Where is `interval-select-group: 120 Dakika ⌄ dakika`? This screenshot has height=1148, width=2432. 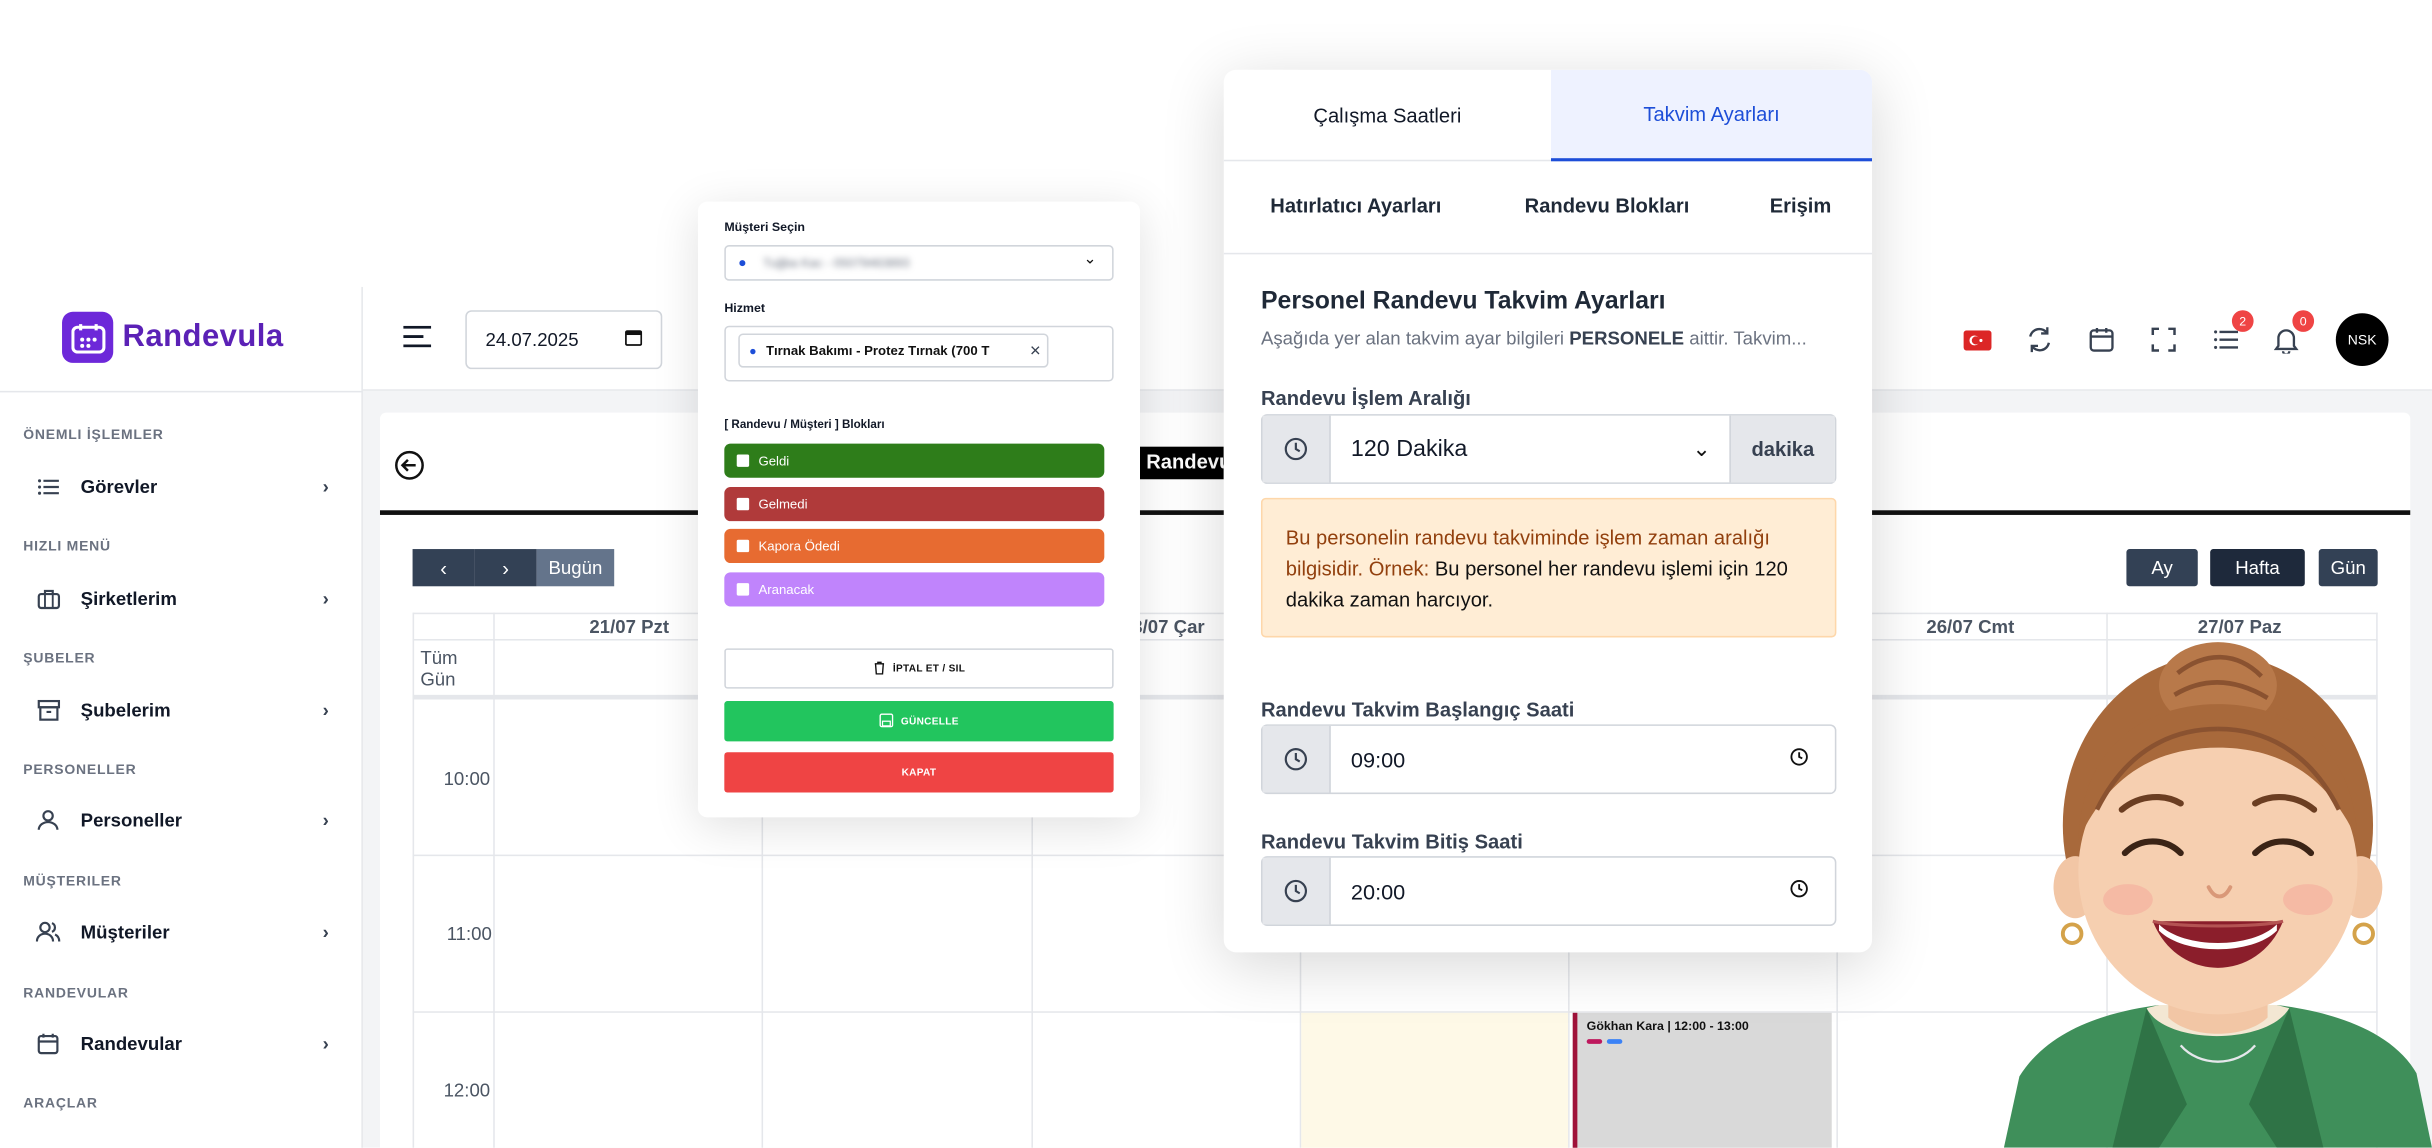 interval-select-group: 120 Dakika ⌄ dakika is located at coordinates (1548, 449).